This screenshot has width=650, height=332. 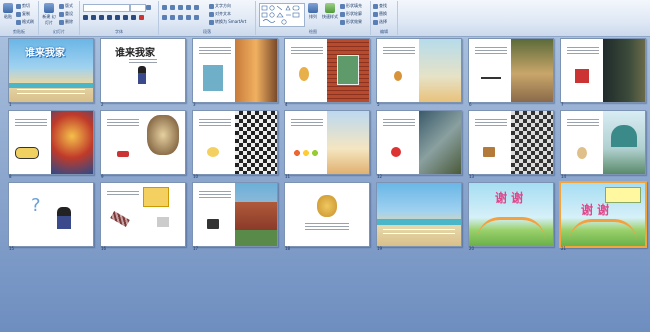 I want to click on align-row, so click(x=180, y=17).